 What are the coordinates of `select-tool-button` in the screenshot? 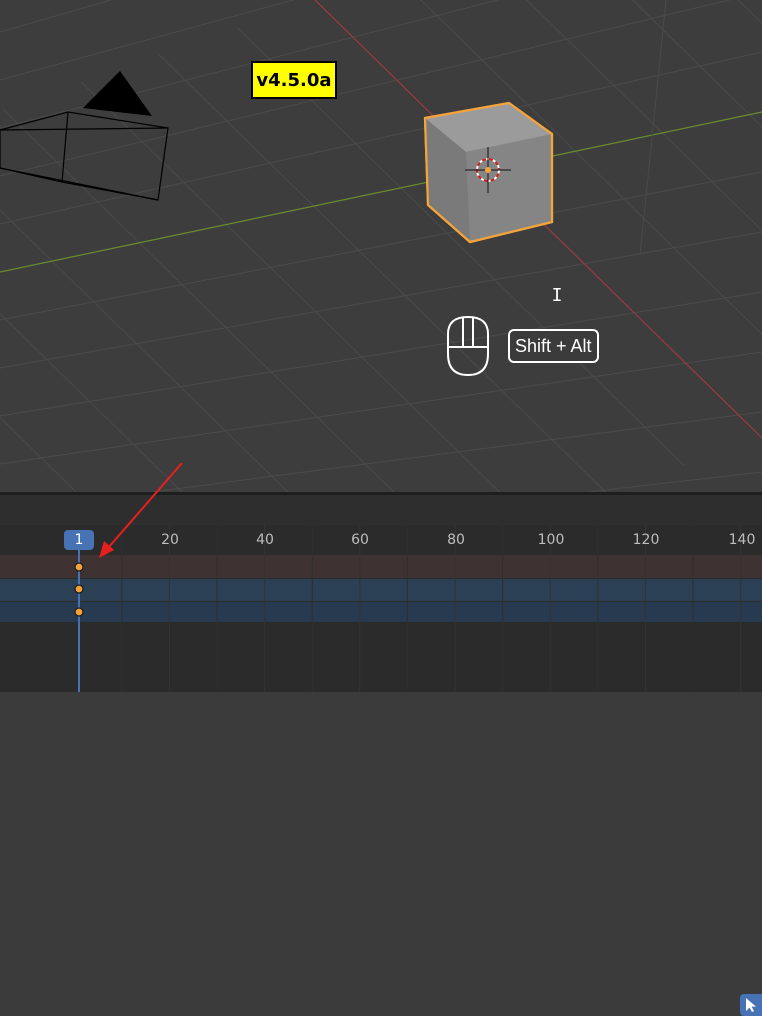 It's located at (751, 1005).